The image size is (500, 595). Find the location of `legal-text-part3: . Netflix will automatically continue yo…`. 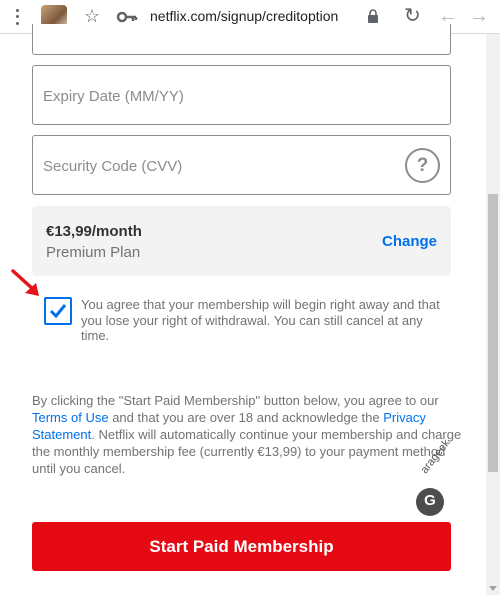

legal-text-part3: . Netflix will automatically continue yo… is located at coordinates (247, 451).